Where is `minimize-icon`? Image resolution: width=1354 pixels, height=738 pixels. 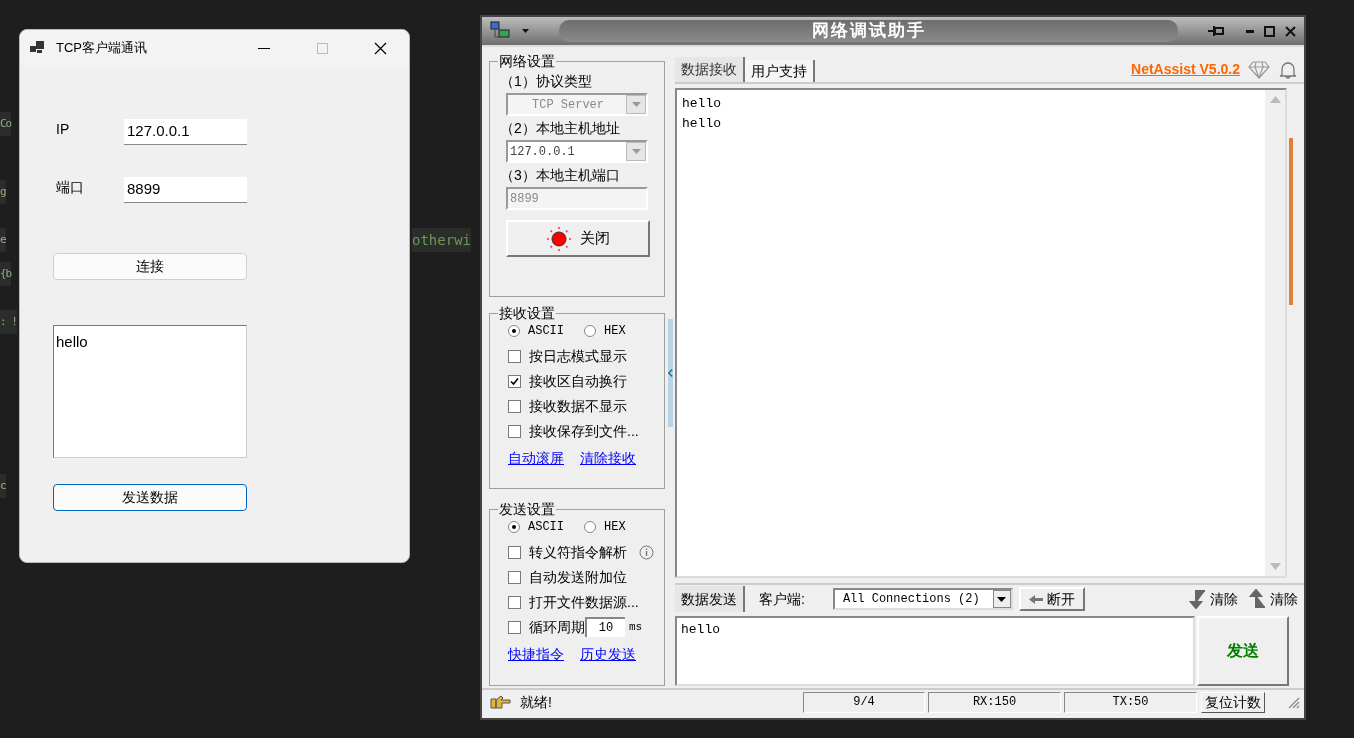 minimize-icon is located at coordinates (1250, 31).